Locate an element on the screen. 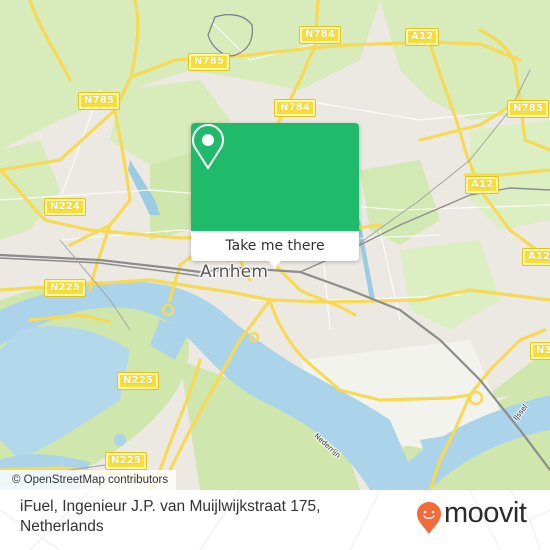 The image size is (550, 550). popup-pointer is located at coordinates (275, 264).